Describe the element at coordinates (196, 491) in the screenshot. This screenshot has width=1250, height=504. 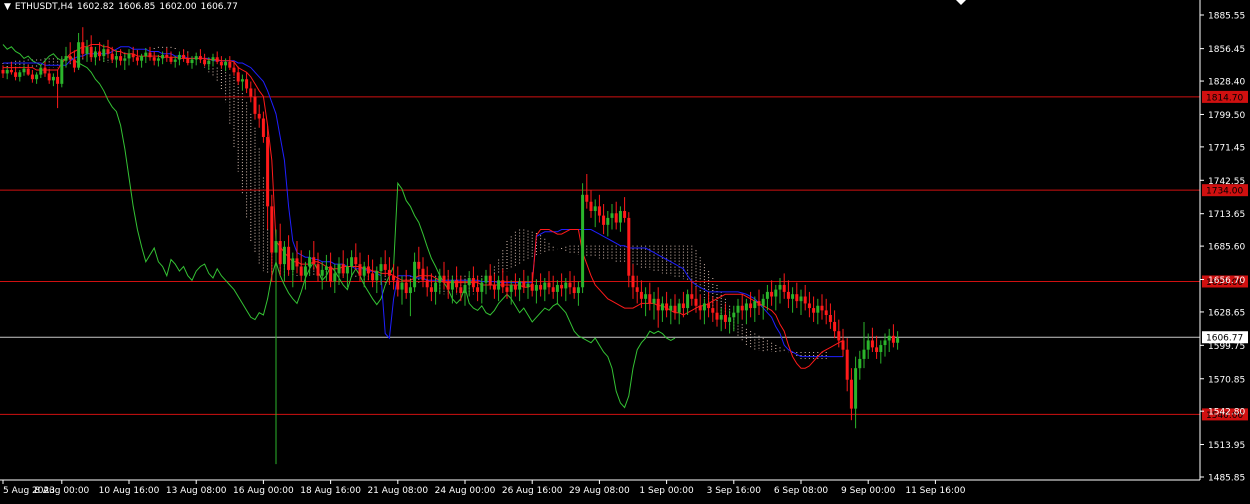
I see `x-tick-label: 13 Aug 08:00` at that location.